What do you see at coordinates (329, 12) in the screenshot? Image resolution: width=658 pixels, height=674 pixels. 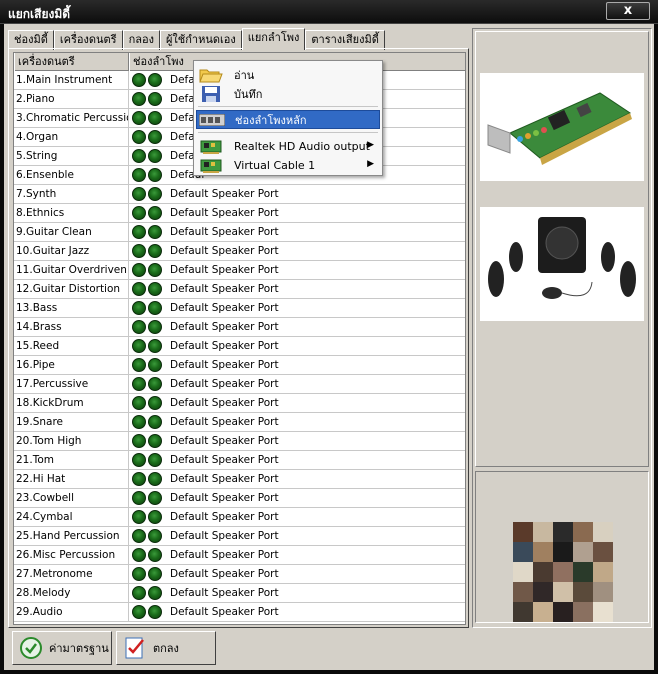 I see `title-bar: แยกเสียงมิดี้ x` at bounding box center [329, 12].